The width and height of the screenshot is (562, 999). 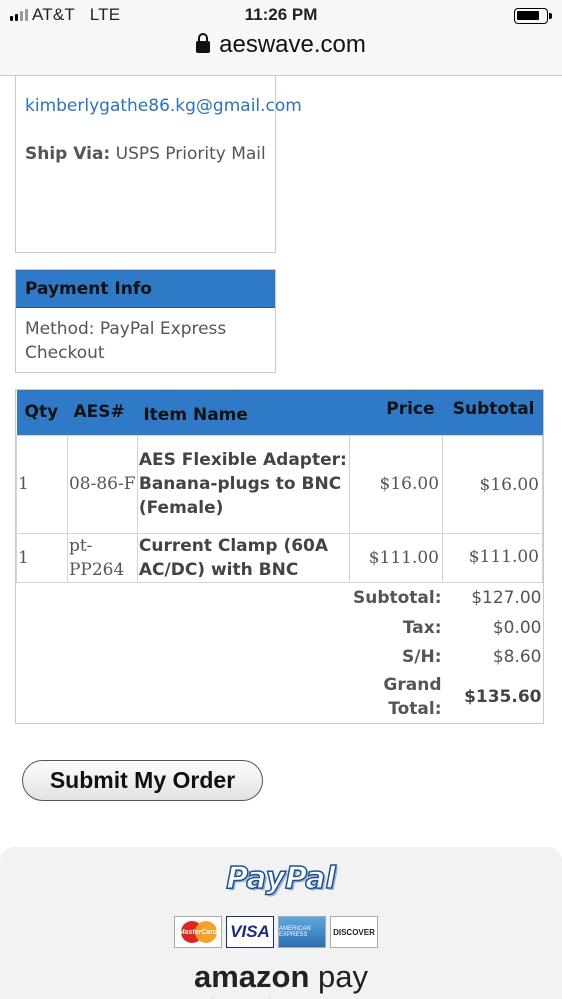 What do you see at coordinates (517, 656) in the screenshot?
I see `sh-value: $8.60` at bounding box center [517, 656].